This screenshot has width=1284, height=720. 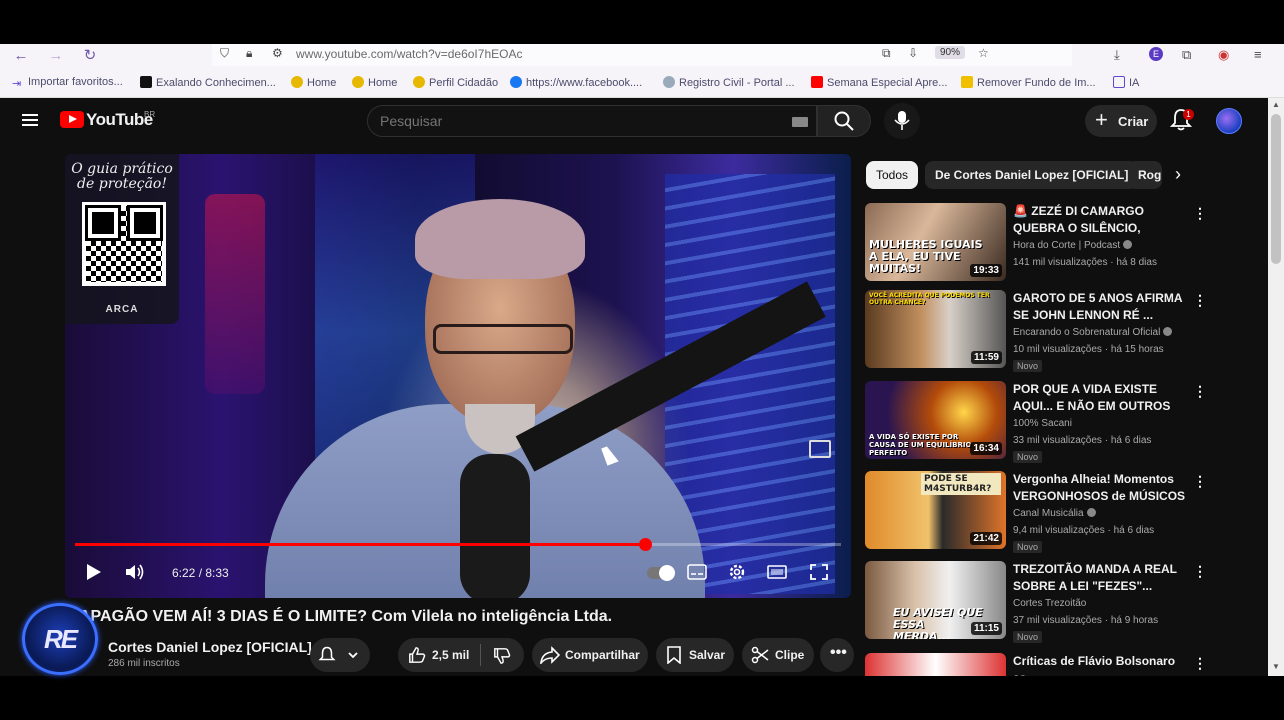 What do you see at coordinates (778, 655) in the screenshot?
I see `clip-button: Clipe` at bounding box center [778, 655].